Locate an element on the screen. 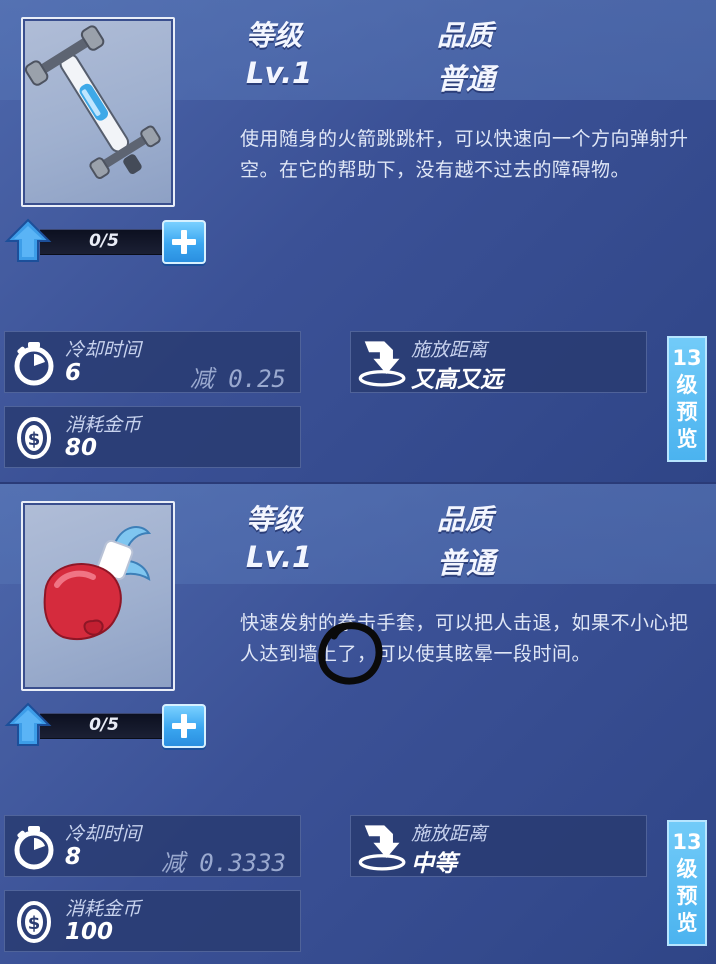 The height and width of the screenshot is (964, 716). cooldown-value: 8 is located at coordinates (73, 857).